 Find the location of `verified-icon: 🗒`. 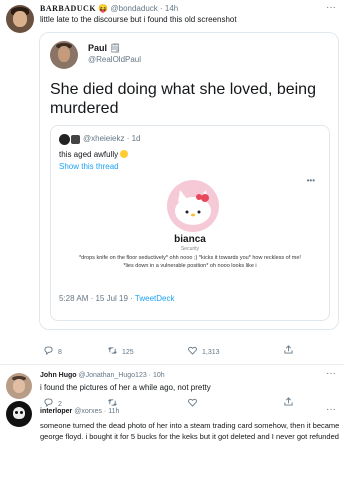

verified-icon: 🗒 is located at coordinates (115, 48).